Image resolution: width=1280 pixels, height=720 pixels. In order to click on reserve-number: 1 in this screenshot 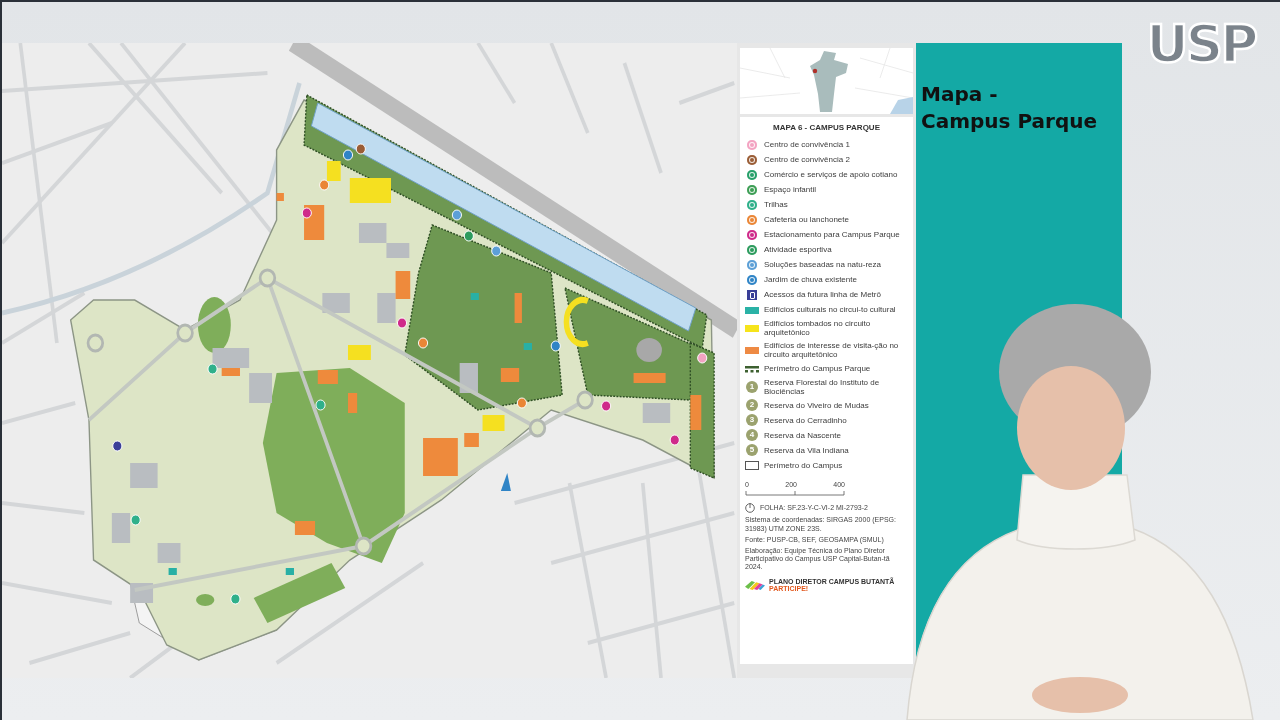, I will do `click(752, 387)`.